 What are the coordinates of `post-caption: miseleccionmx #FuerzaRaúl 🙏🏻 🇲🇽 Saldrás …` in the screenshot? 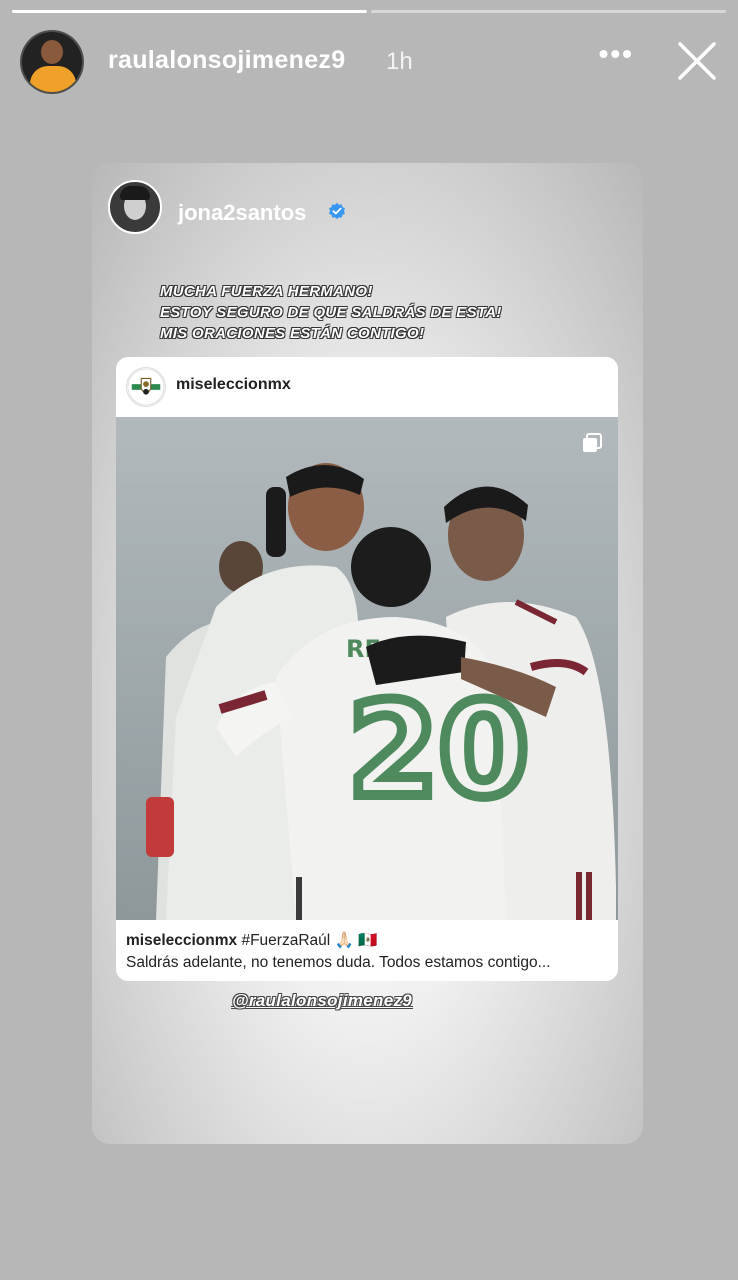 It's located at (369, 952).